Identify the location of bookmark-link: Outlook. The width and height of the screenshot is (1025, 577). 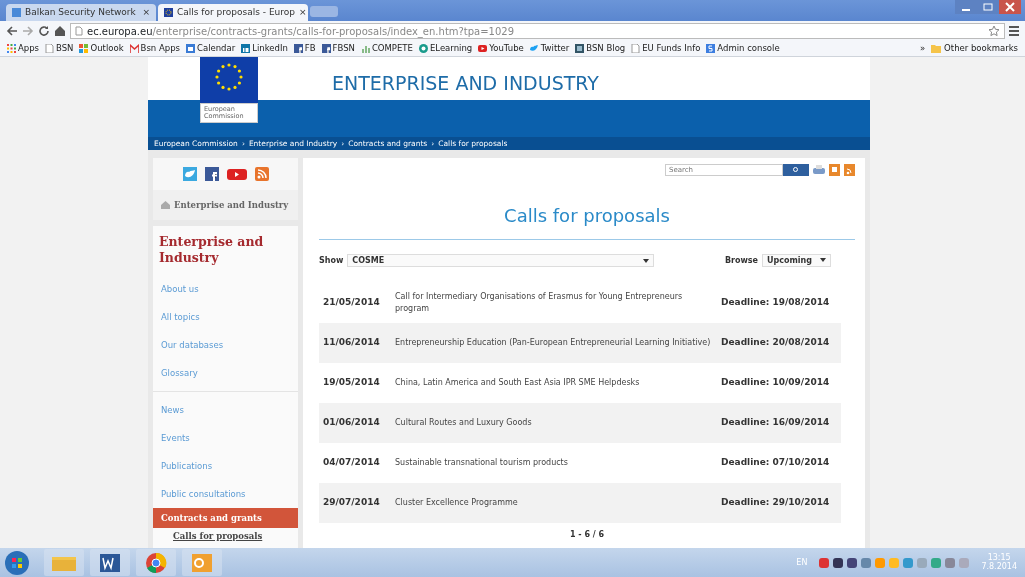
(101, 48).